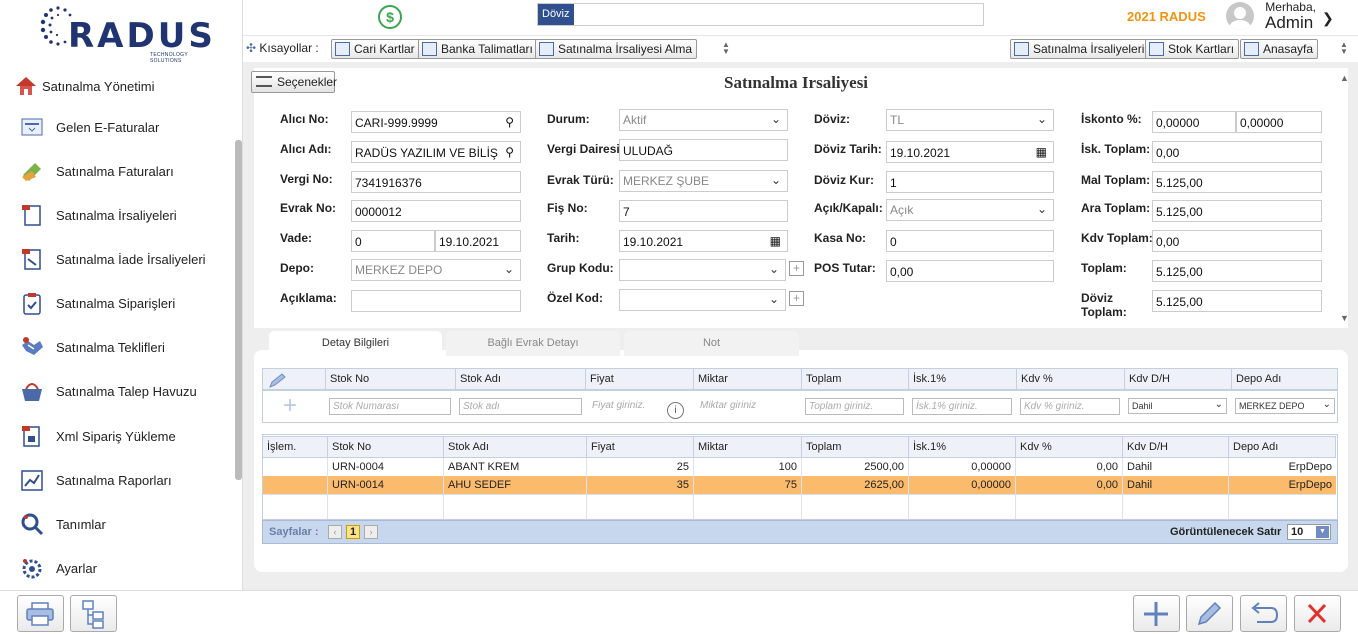  Describe the element at coordinates (1237, 301) in the screenshot. I see `doviz-toplam-field: 5.125,00` at that location.